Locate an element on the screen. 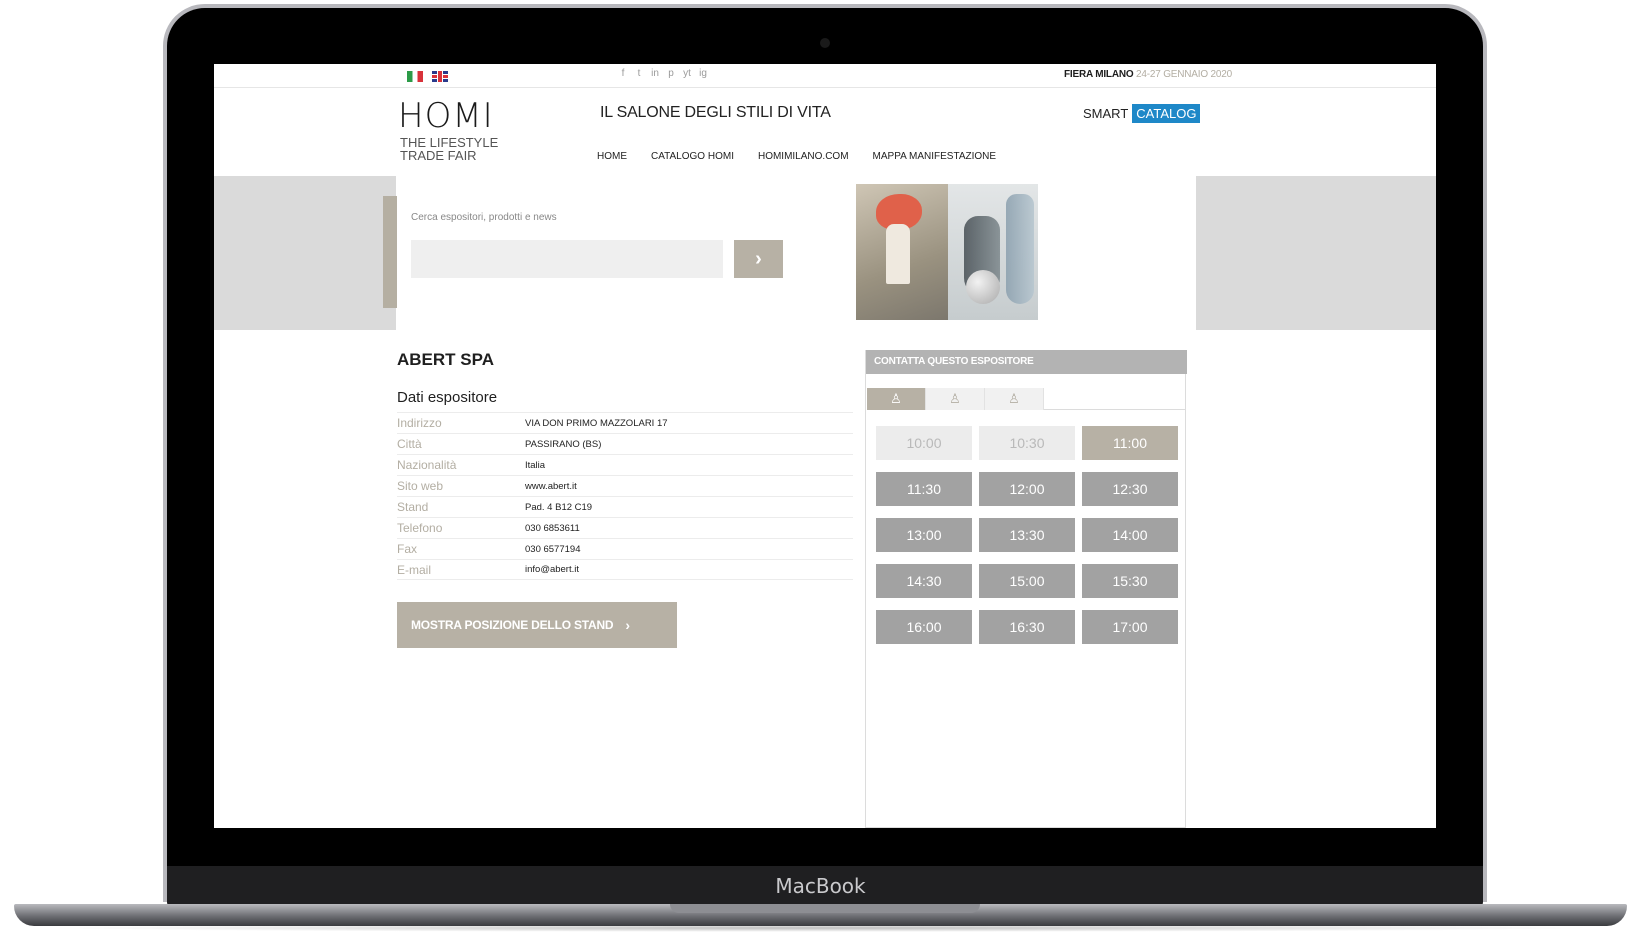 This screenshot has width=1641, height=934. nav-item-home: HOME is located at coordinates (612, 156).